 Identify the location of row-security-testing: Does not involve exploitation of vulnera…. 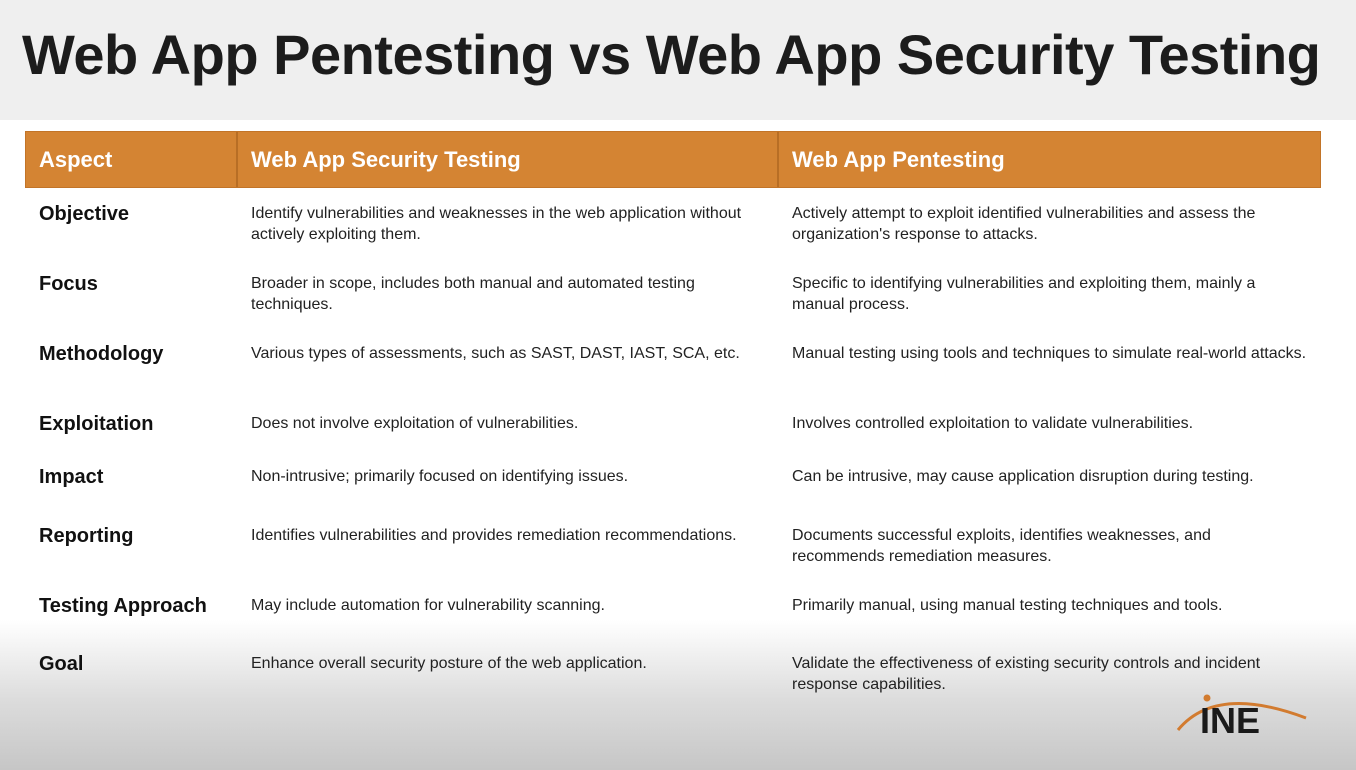
(415, 423).